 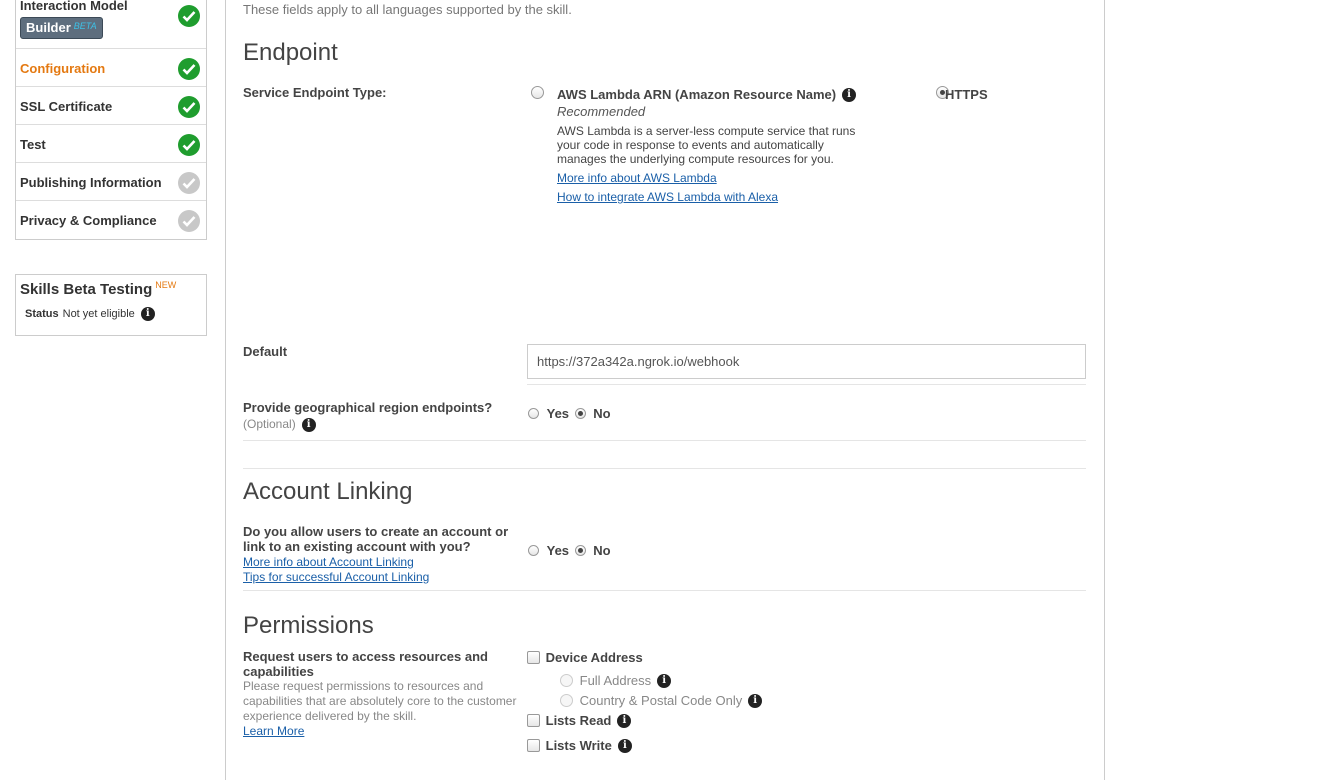 What do you see at coordinates (537, 93) in the screenshot?
I see `lambda-radio` at bounding box center [537, 93].